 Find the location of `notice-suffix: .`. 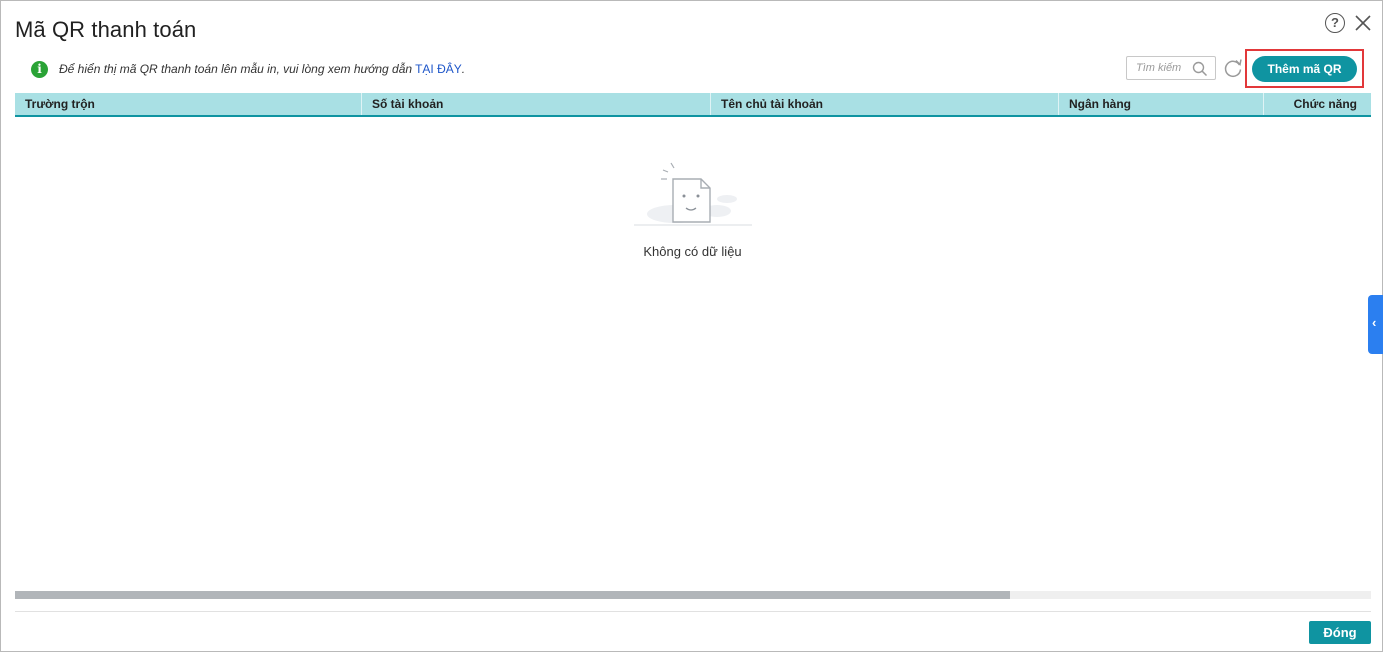

notice-suffix: . is located at coordinates (463, 69).